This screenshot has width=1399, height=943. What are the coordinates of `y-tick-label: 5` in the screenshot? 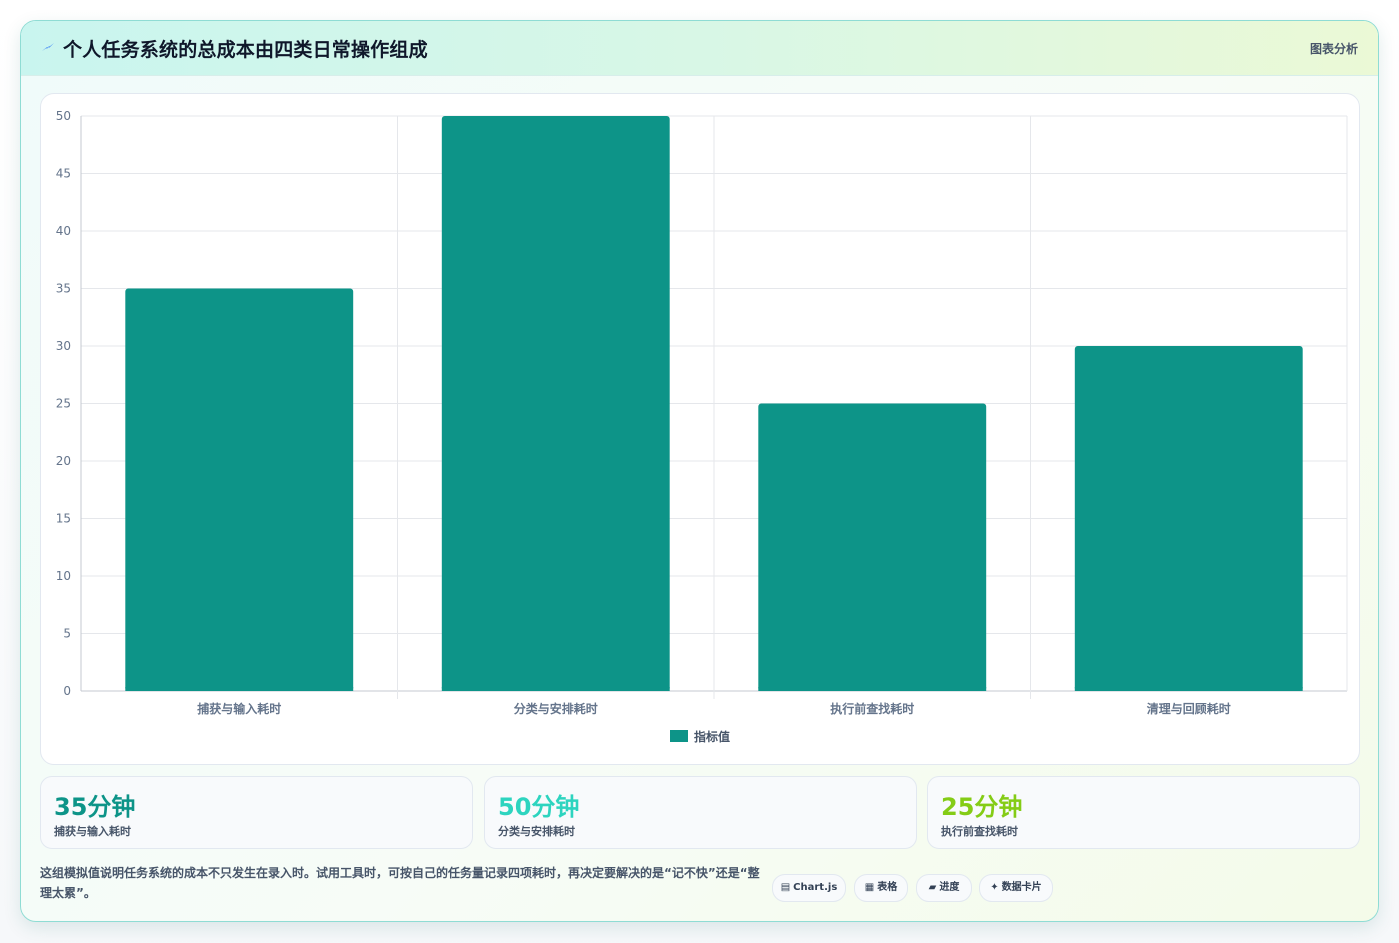 It's located at (67, 634).